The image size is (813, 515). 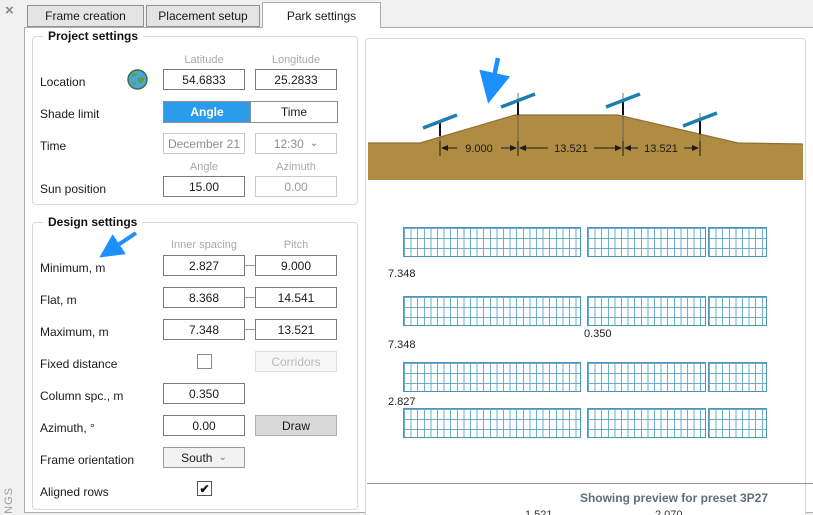 I want to click on sun-position-label: Sun position, so click(x=73, y=189).